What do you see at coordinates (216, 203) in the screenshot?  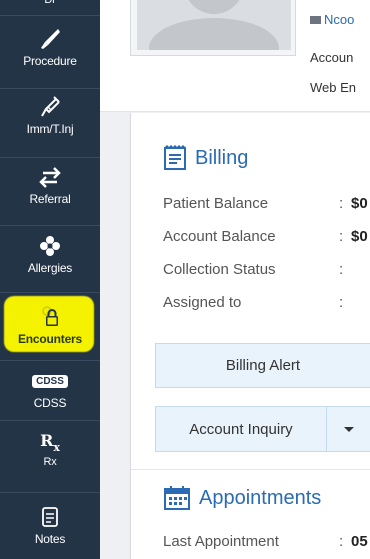 I see `patient-balance-label: Patient Balance` at bounding box center [216, 203].